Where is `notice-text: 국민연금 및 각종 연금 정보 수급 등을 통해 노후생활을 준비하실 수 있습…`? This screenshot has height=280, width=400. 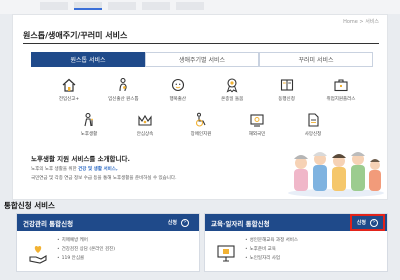 notice-text: 국민연금 및 각종 연금 정보 수급 등을 통해 노후생활을 준비하실 수 있습… is located at coordinates (104, 178).